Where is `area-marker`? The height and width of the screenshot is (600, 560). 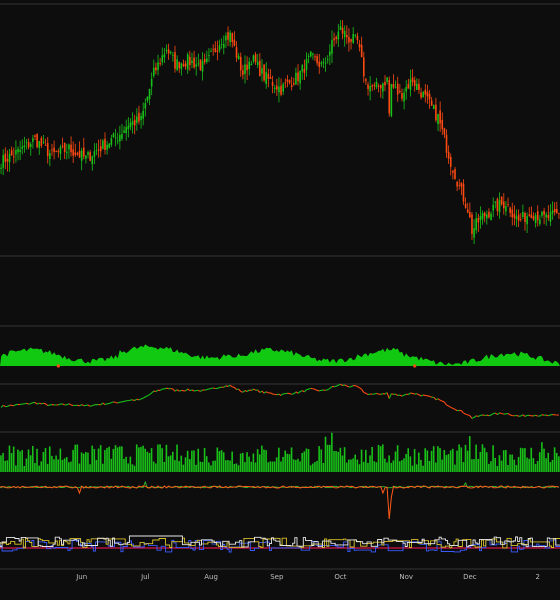
area-marker is located at coordinates (415, 366).